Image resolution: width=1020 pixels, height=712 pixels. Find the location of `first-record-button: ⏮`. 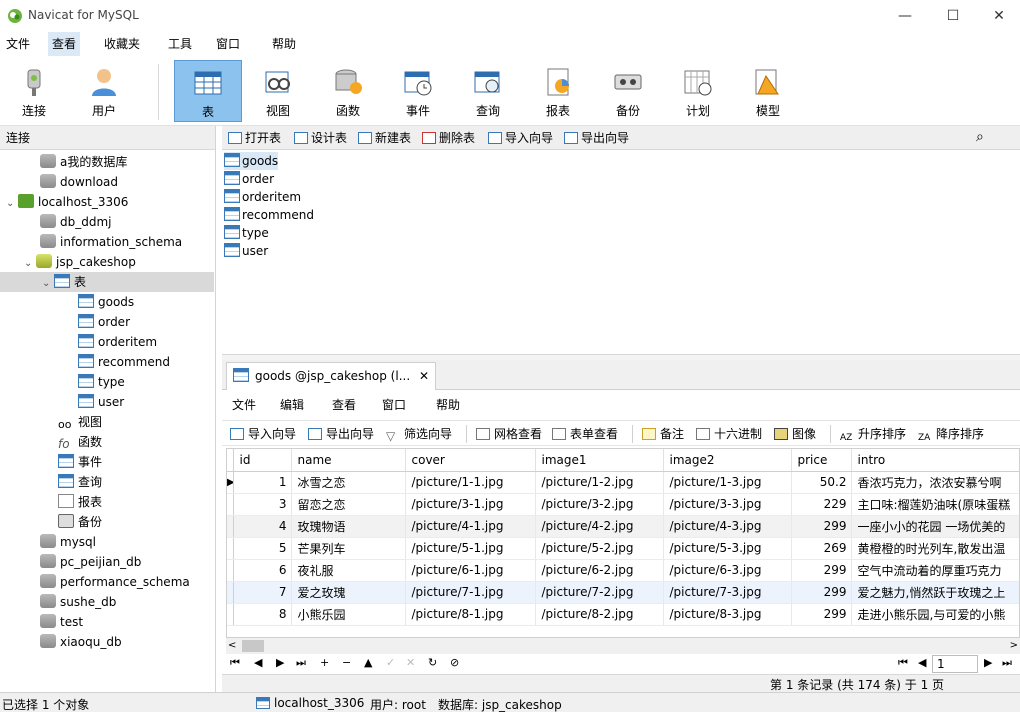

first-record-button: ⏮ is located at coordinates (235, 663).